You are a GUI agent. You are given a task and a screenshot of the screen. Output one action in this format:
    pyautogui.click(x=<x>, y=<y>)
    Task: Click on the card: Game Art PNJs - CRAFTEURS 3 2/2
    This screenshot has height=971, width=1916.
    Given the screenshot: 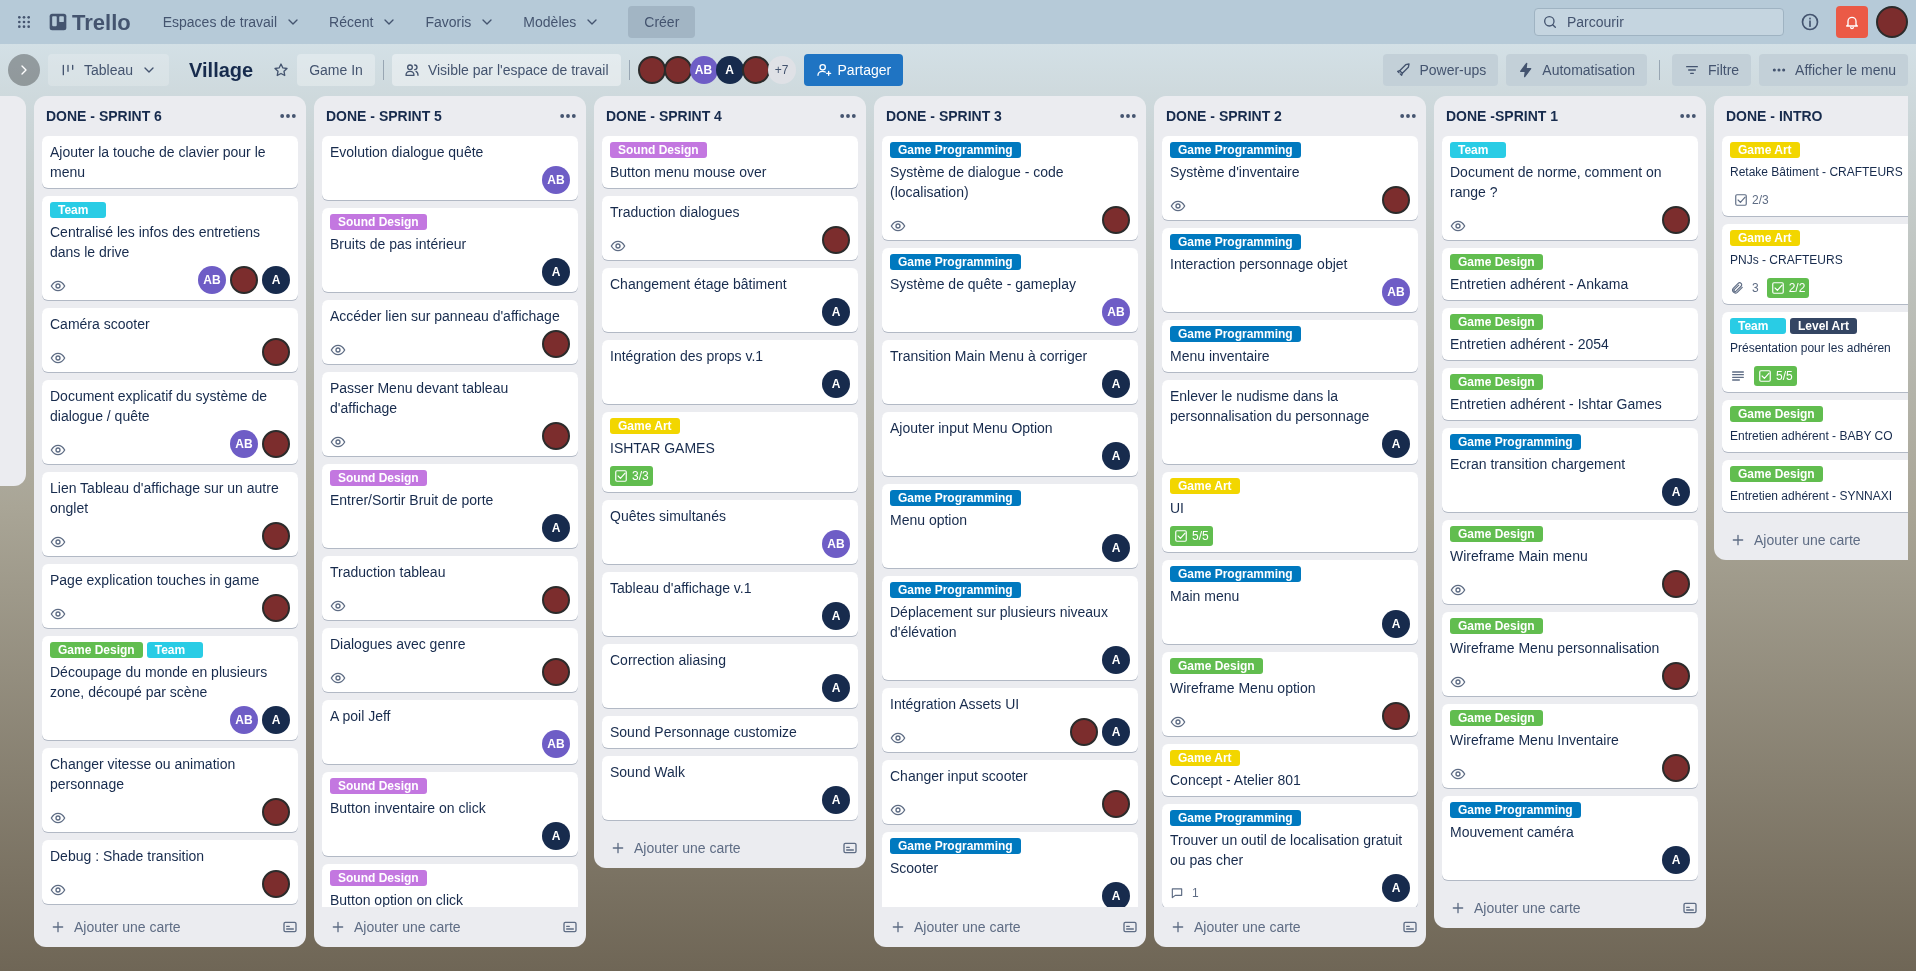 What is the action you would take?
    pyautogui.click(x=1815, y=264)
    